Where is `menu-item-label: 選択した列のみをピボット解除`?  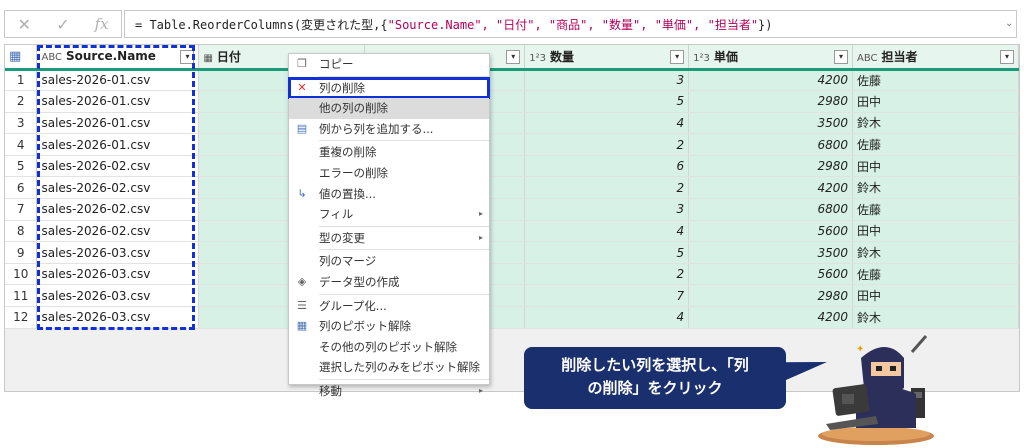
menu-item-label: 選択した列のみをピボット解除 is located at coordinates (399, 367).